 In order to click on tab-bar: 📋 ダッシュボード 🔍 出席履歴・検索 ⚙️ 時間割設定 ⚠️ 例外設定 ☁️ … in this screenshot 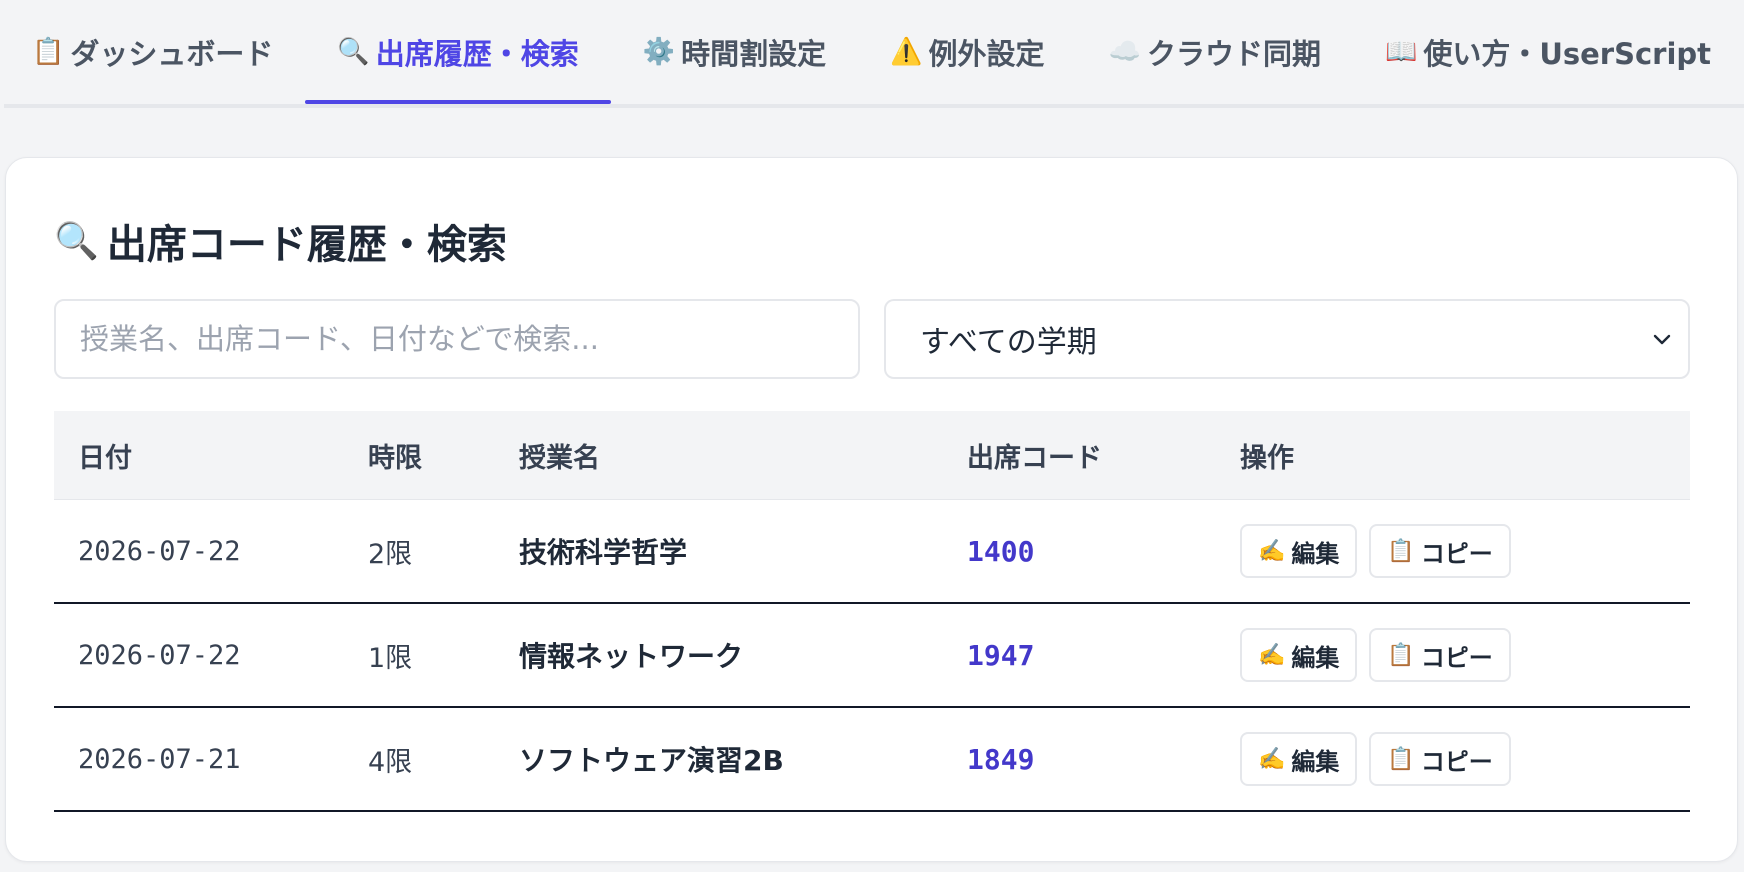, I will do `click(872, 54)`.